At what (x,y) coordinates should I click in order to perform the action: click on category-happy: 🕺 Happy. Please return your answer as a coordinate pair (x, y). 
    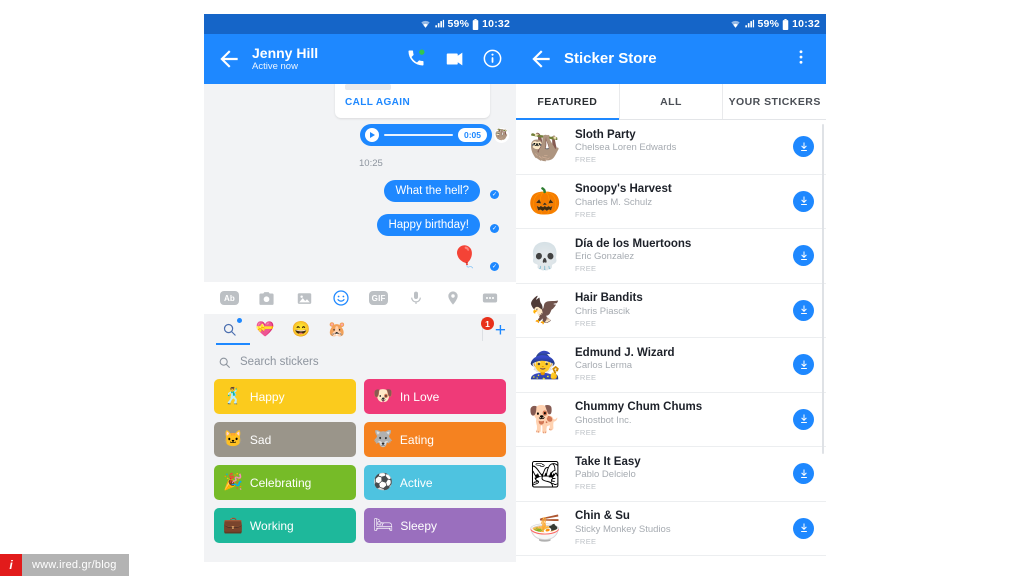
    Looking at the image, I should click on (285, 396).